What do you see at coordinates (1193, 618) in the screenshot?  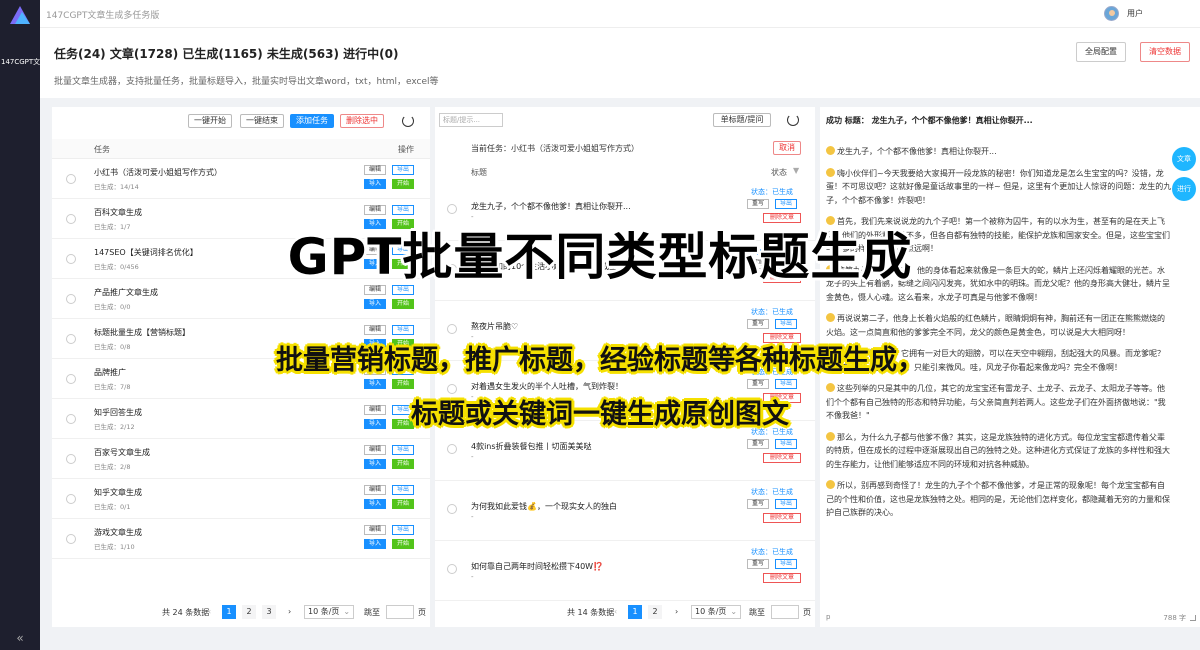 I see `resize-handle-icon` at bounding box center [1193, 618].